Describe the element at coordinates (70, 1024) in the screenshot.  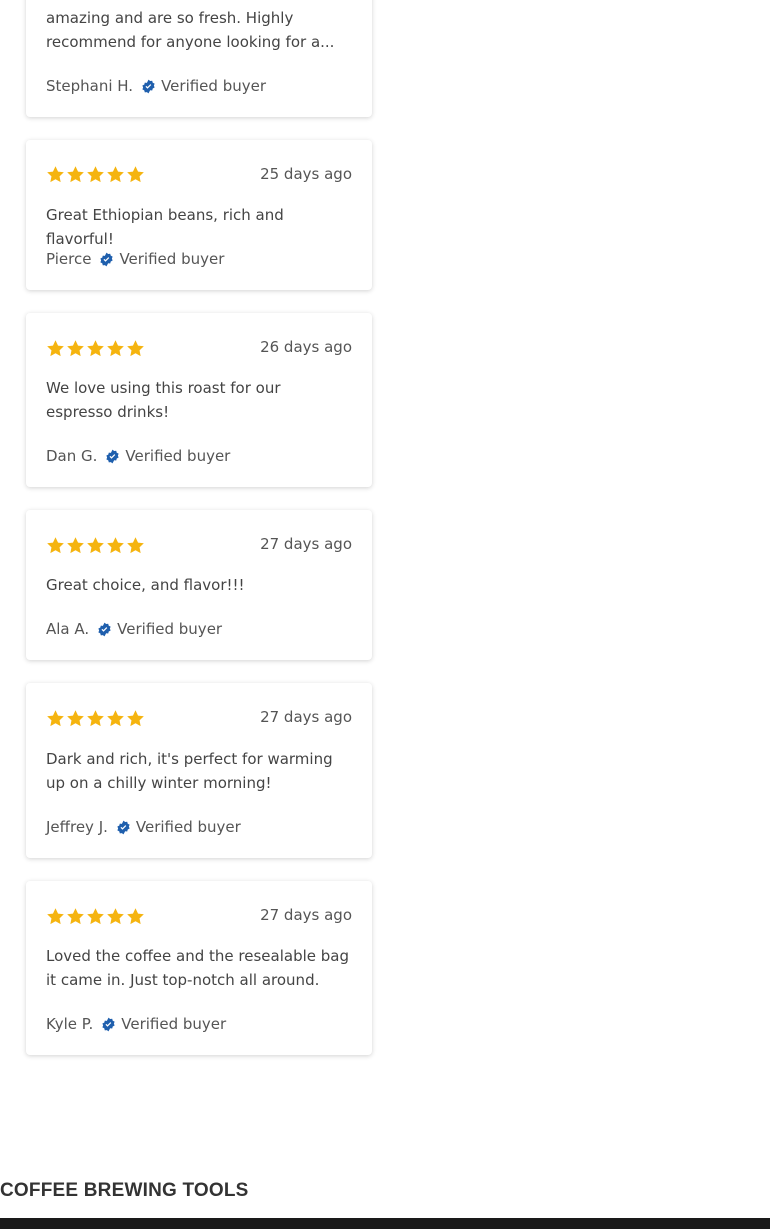
I see `reviewer-name: Kyle P.` at that location.